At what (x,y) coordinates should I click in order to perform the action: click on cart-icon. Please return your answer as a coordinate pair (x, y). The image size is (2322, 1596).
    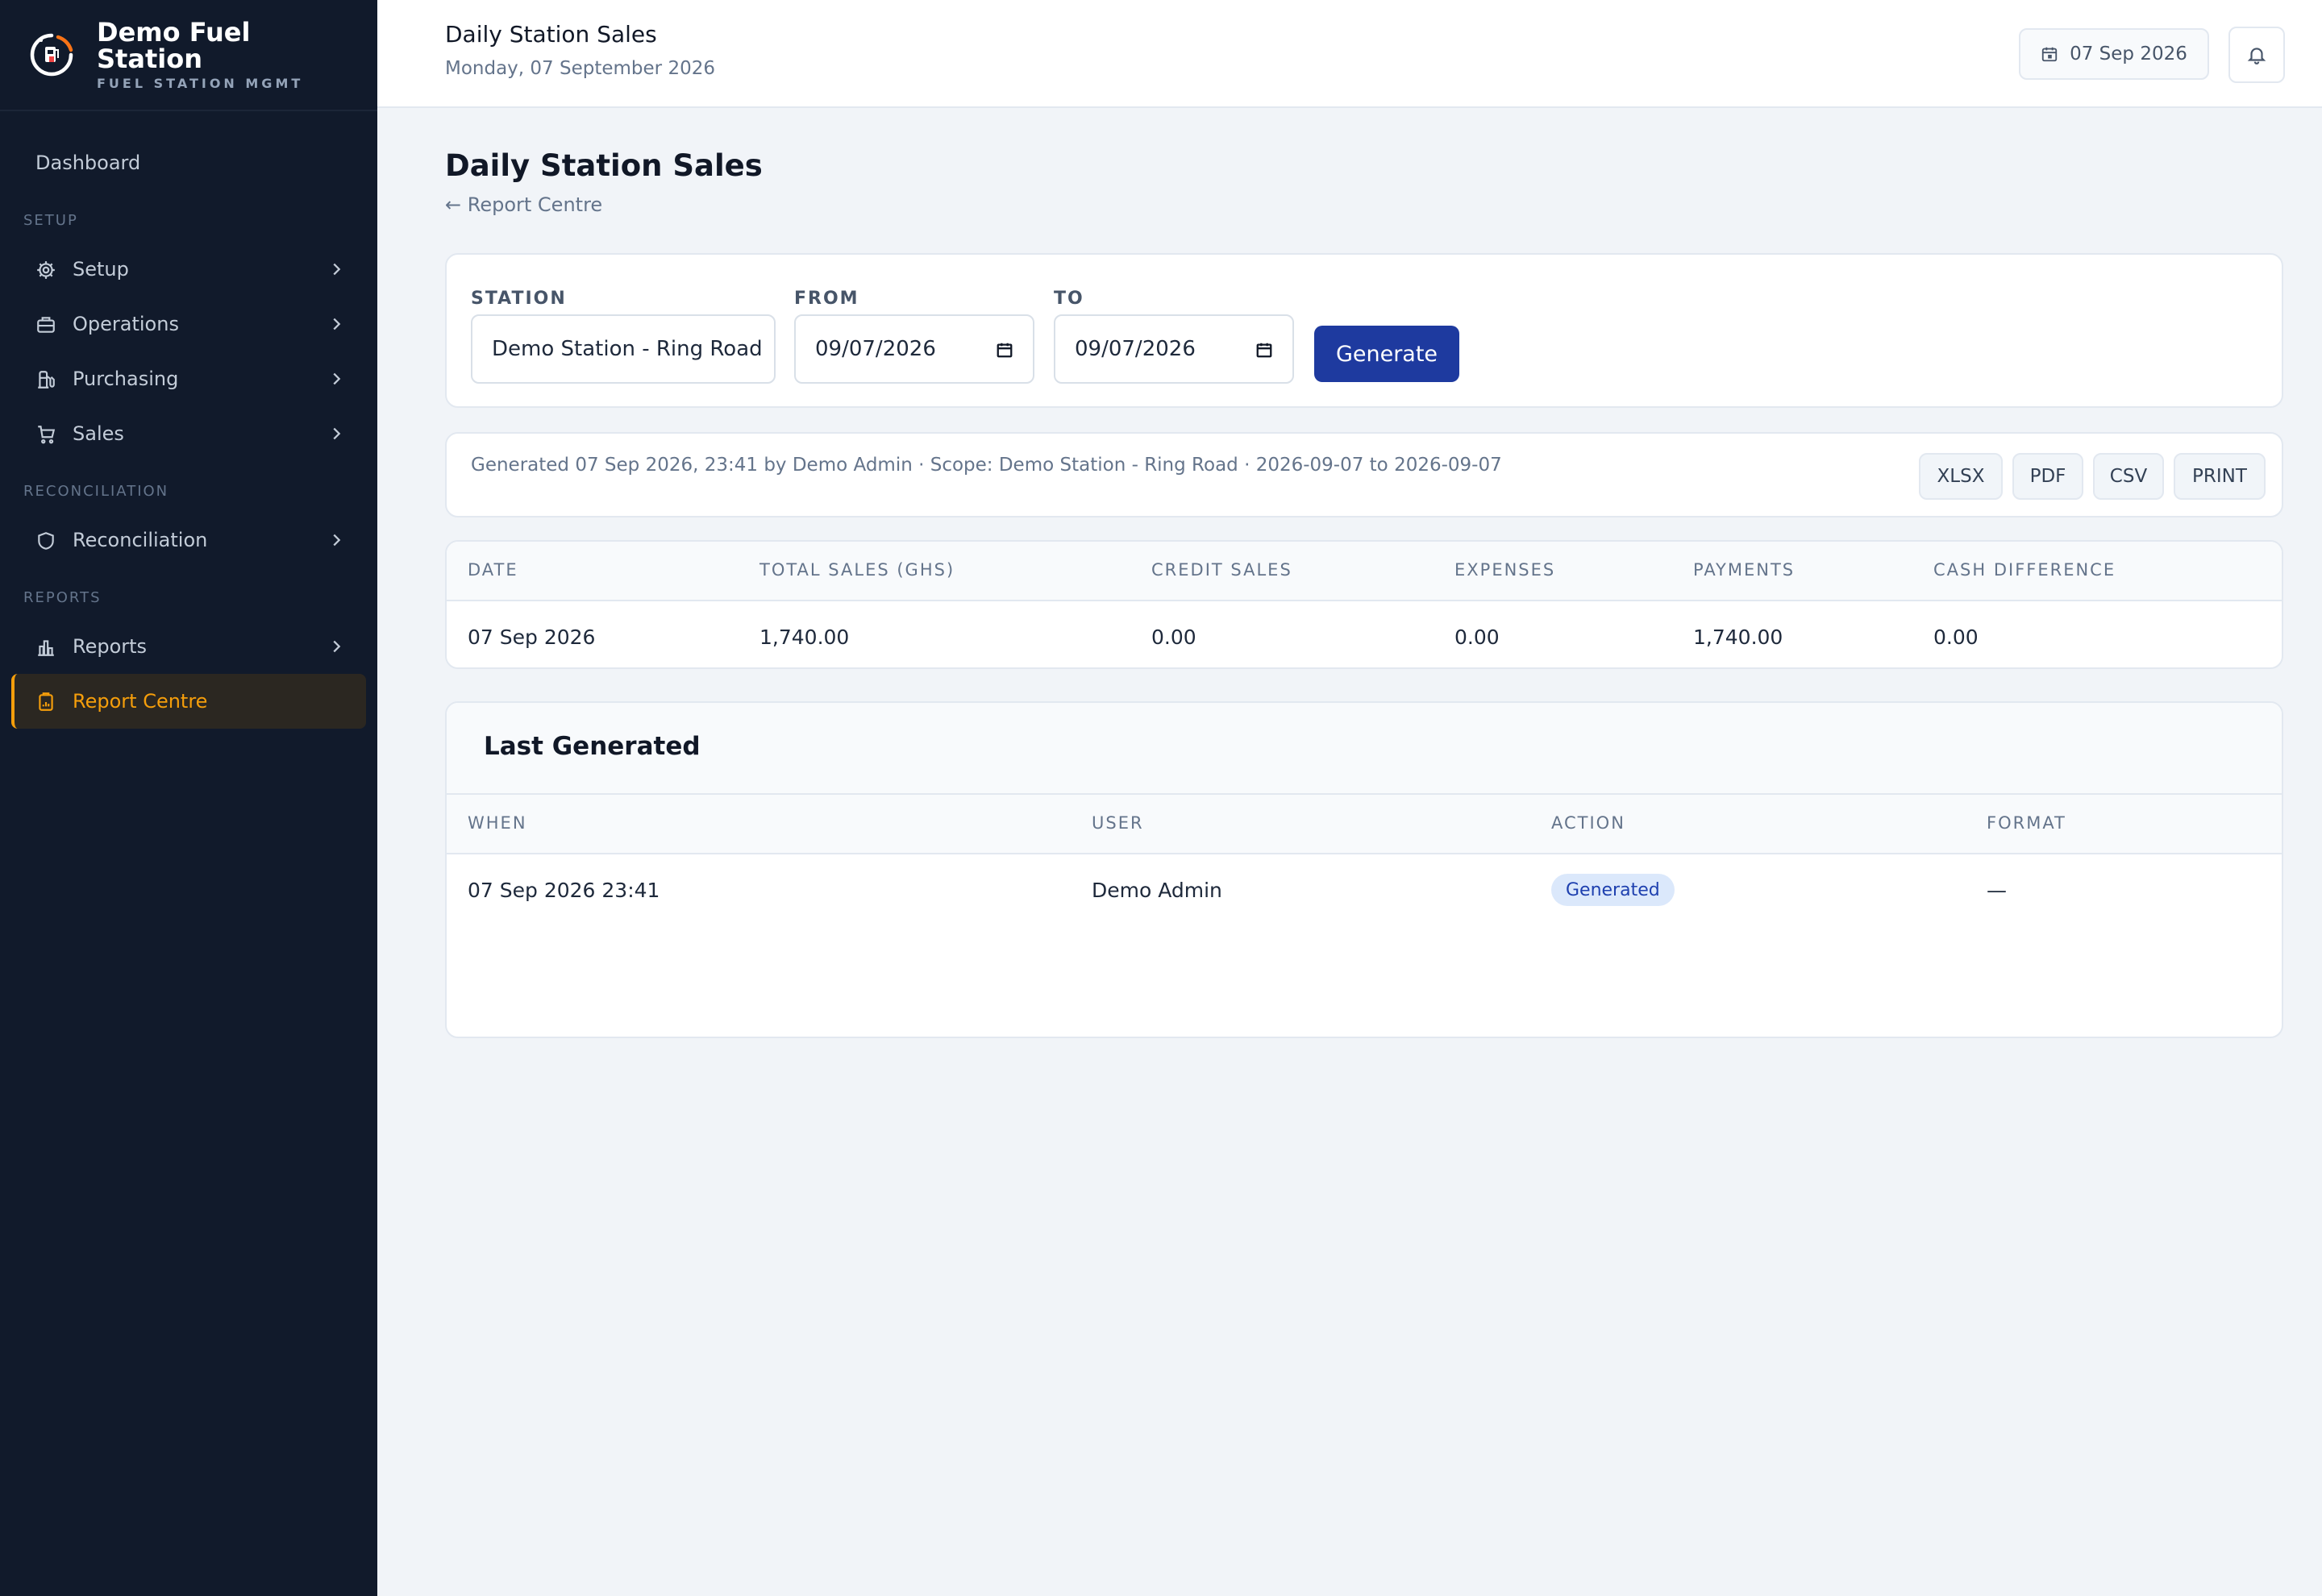
    Looking at the image, I should click on (47, 435).